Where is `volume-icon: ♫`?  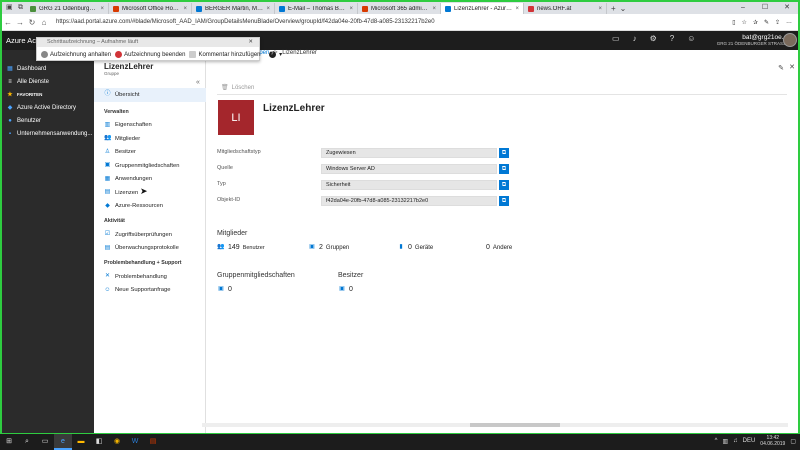
volume-icon: ♫ is located at coordinates (735, 441).